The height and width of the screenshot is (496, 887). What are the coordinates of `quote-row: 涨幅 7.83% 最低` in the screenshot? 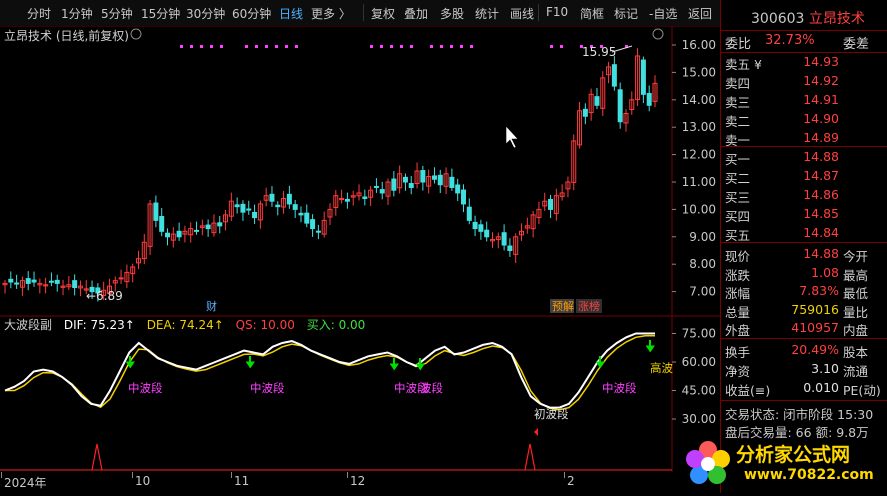 It's located at (805, 292).